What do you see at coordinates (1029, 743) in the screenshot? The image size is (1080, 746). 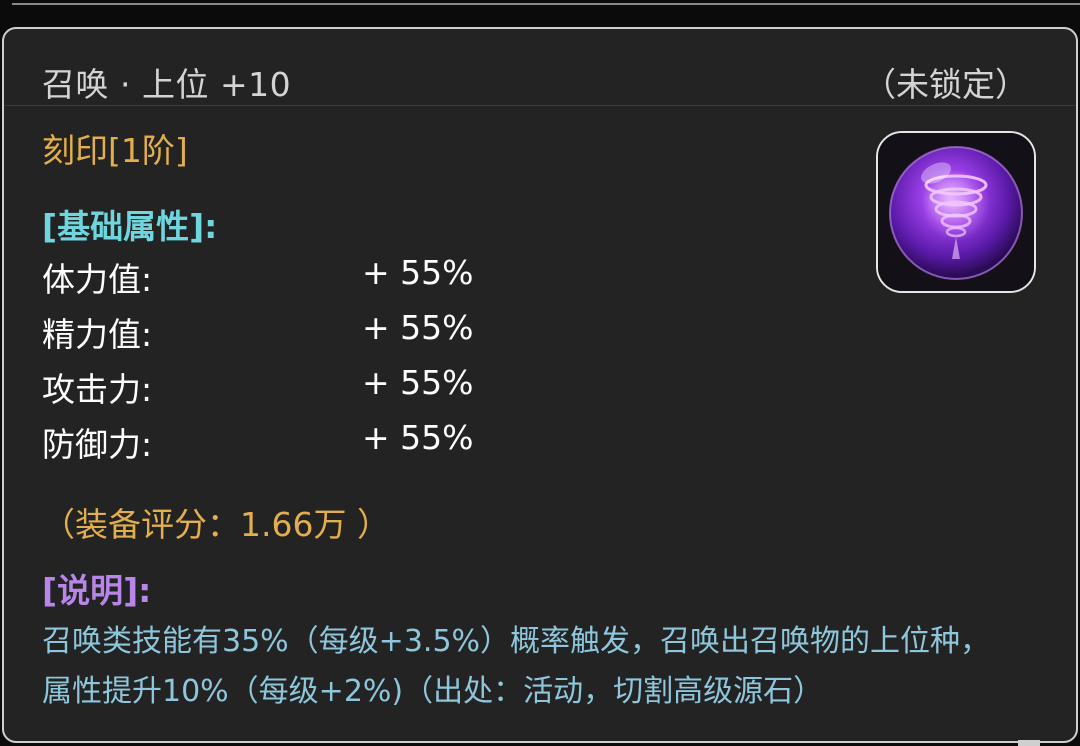 I see `scroll-indicator` at bounding box center [1029, 743].